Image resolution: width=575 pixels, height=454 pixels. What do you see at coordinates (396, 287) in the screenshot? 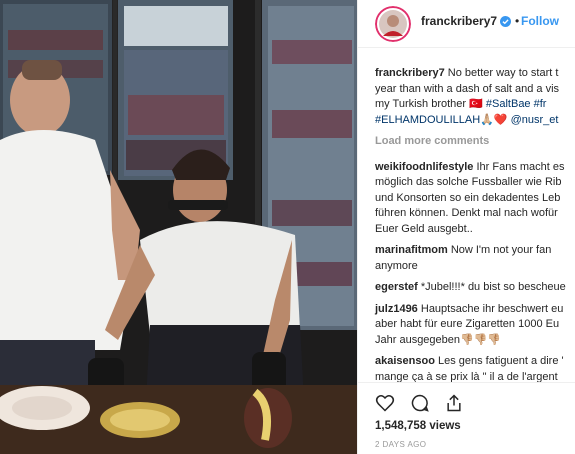
I see `comment-username: egerstef` at bounding box center [396, 287].